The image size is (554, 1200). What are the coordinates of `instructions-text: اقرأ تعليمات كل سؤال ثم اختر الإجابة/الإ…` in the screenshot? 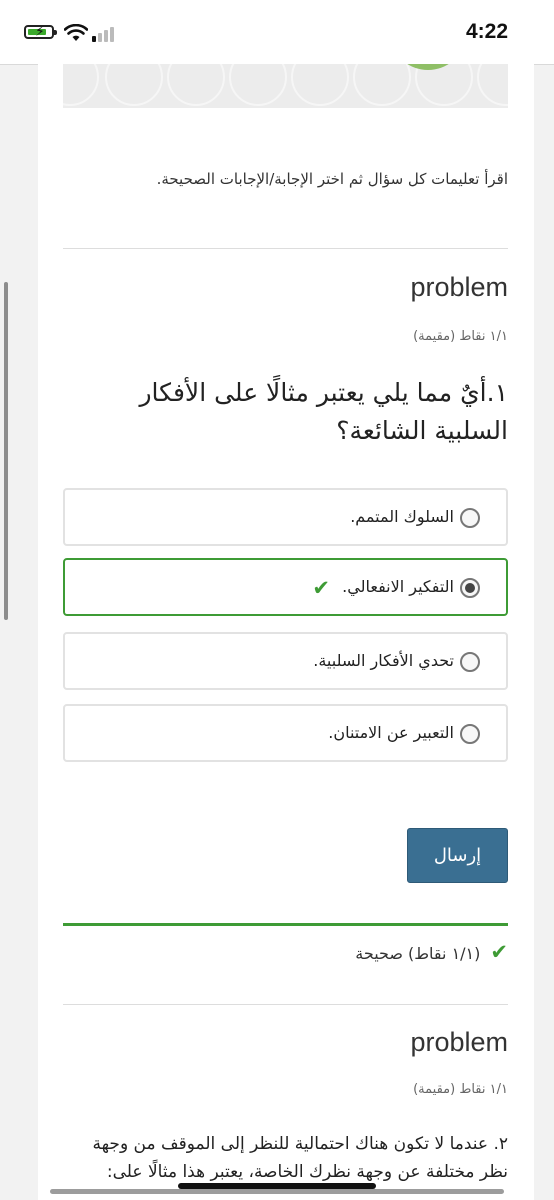 It's located at (332, 179).